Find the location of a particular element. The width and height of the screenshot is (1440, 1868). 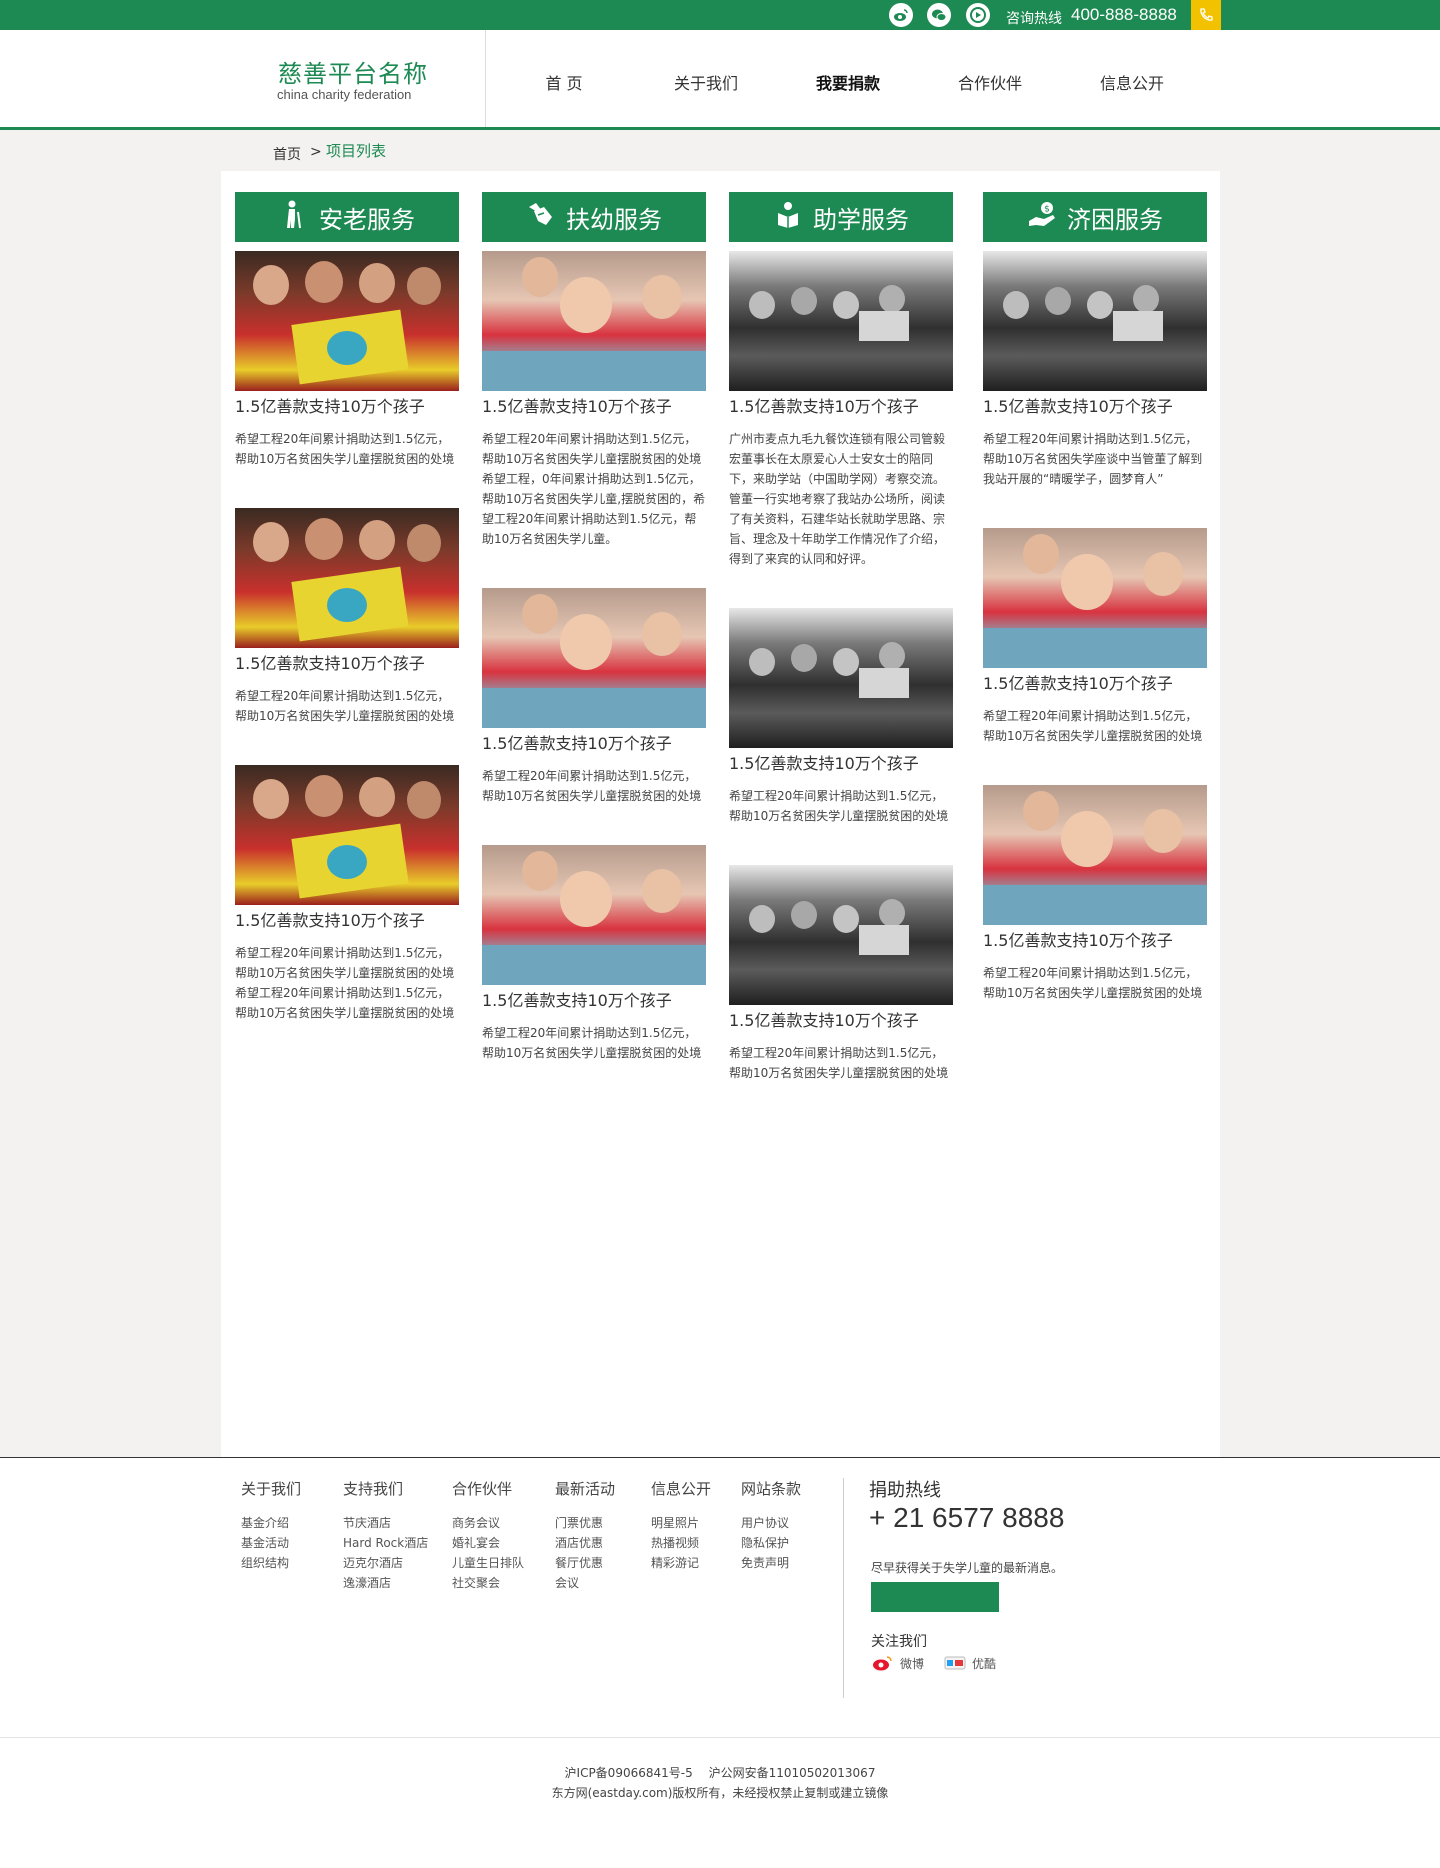

category-header: 安老服务 is located at coordinates (347, 217).